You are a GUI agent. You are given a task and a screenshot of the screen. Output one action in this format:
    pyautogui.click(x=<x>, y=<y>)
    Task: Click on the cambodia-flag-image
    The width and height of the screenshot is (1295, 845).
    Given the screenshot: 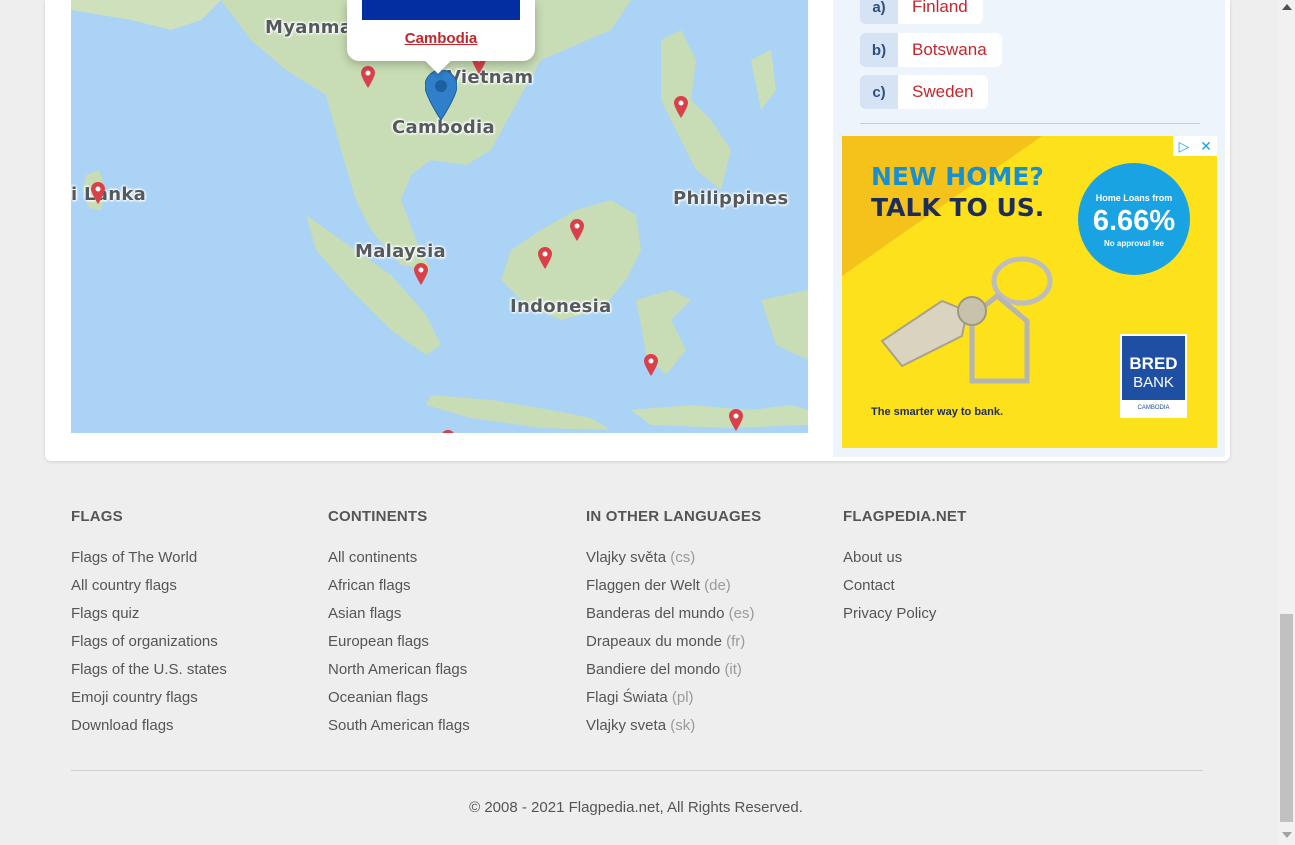 What is the action you would take?
    pyautogui.click(x=441, y=10)
    